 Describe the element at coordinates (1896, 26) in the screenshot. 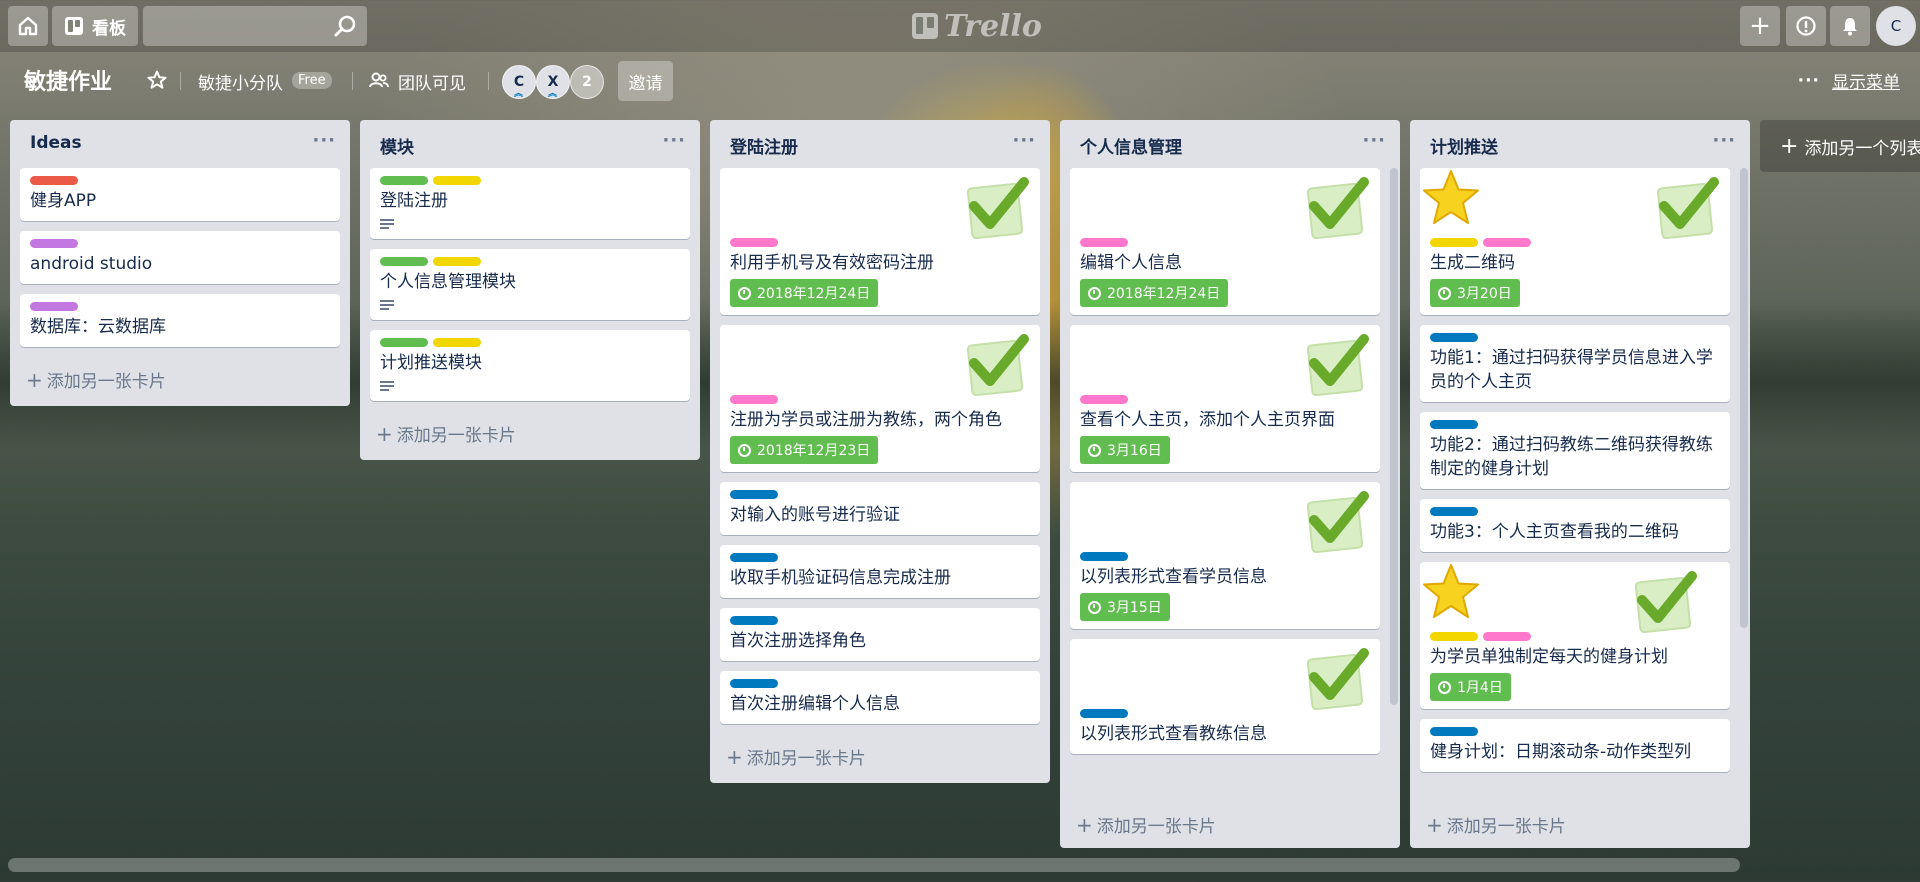

I see `user-avatar: C` at that location.